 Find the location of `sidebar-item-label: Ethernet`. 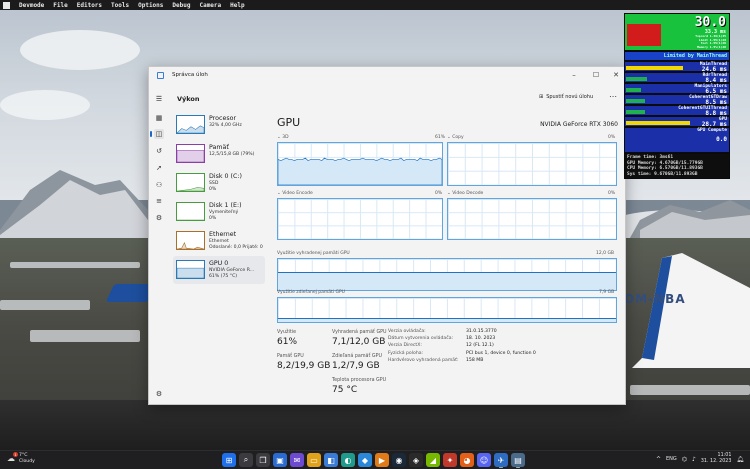

sidebar-item-label: Ethernet is located at coordinates (223, 234).